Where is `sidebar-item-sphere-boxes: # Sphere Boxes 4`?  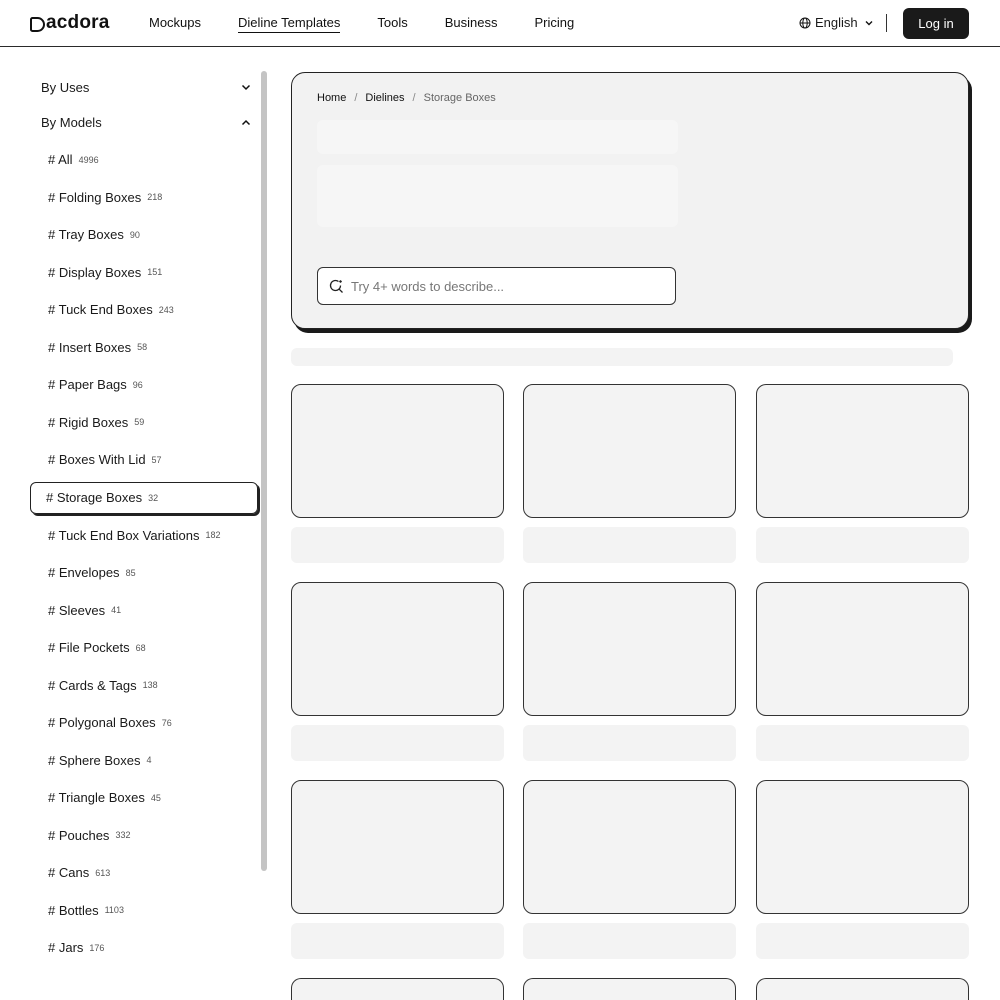
sidebar-item-sphere-boxes: # Sphere Boxes 4 is located at coordinates (145, 761).